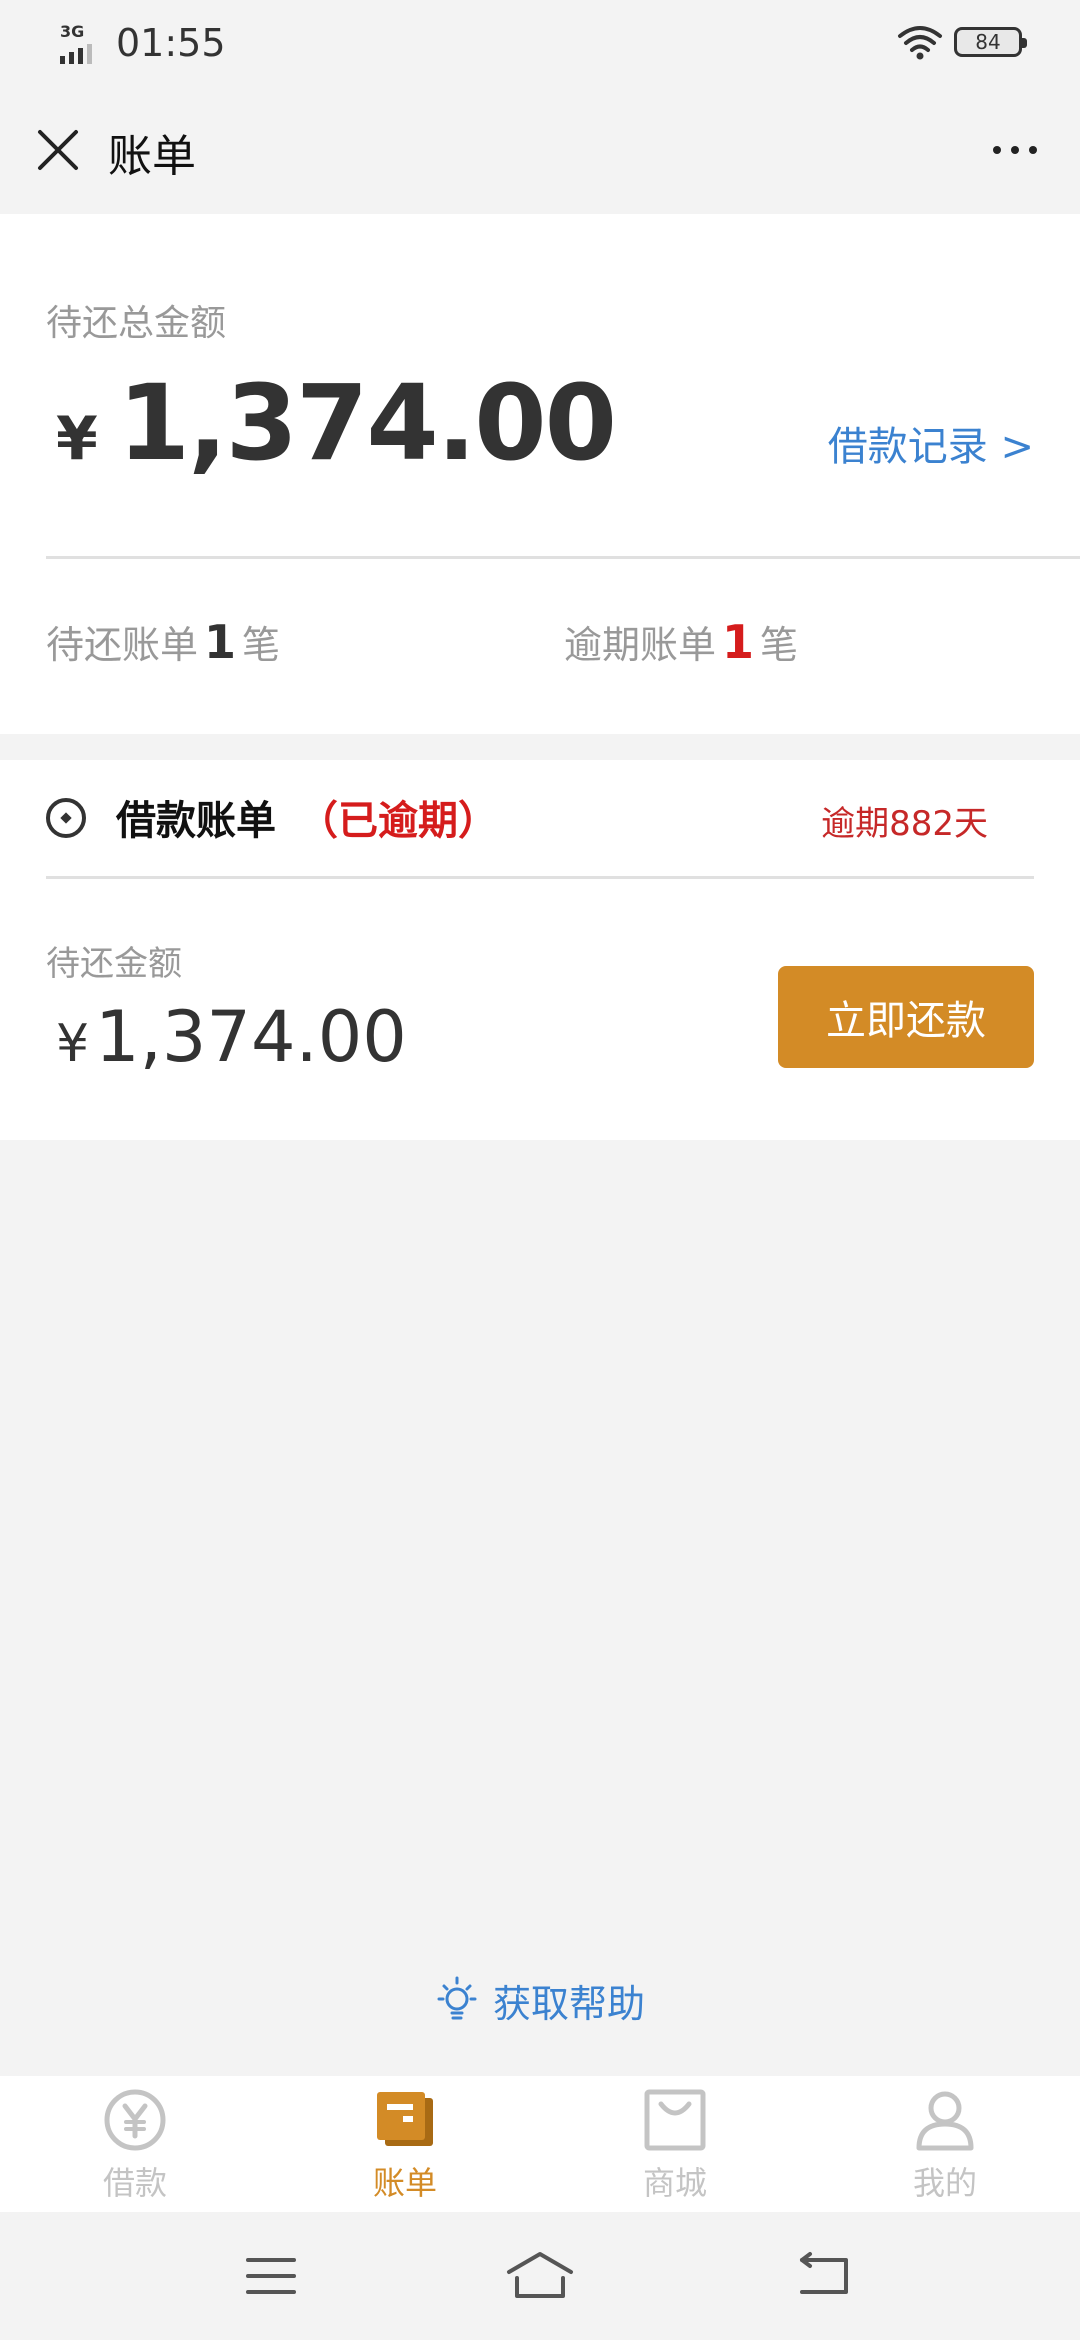 The image size is (1080, 2340). I want to click on wifi-icon, so click(920, 43).